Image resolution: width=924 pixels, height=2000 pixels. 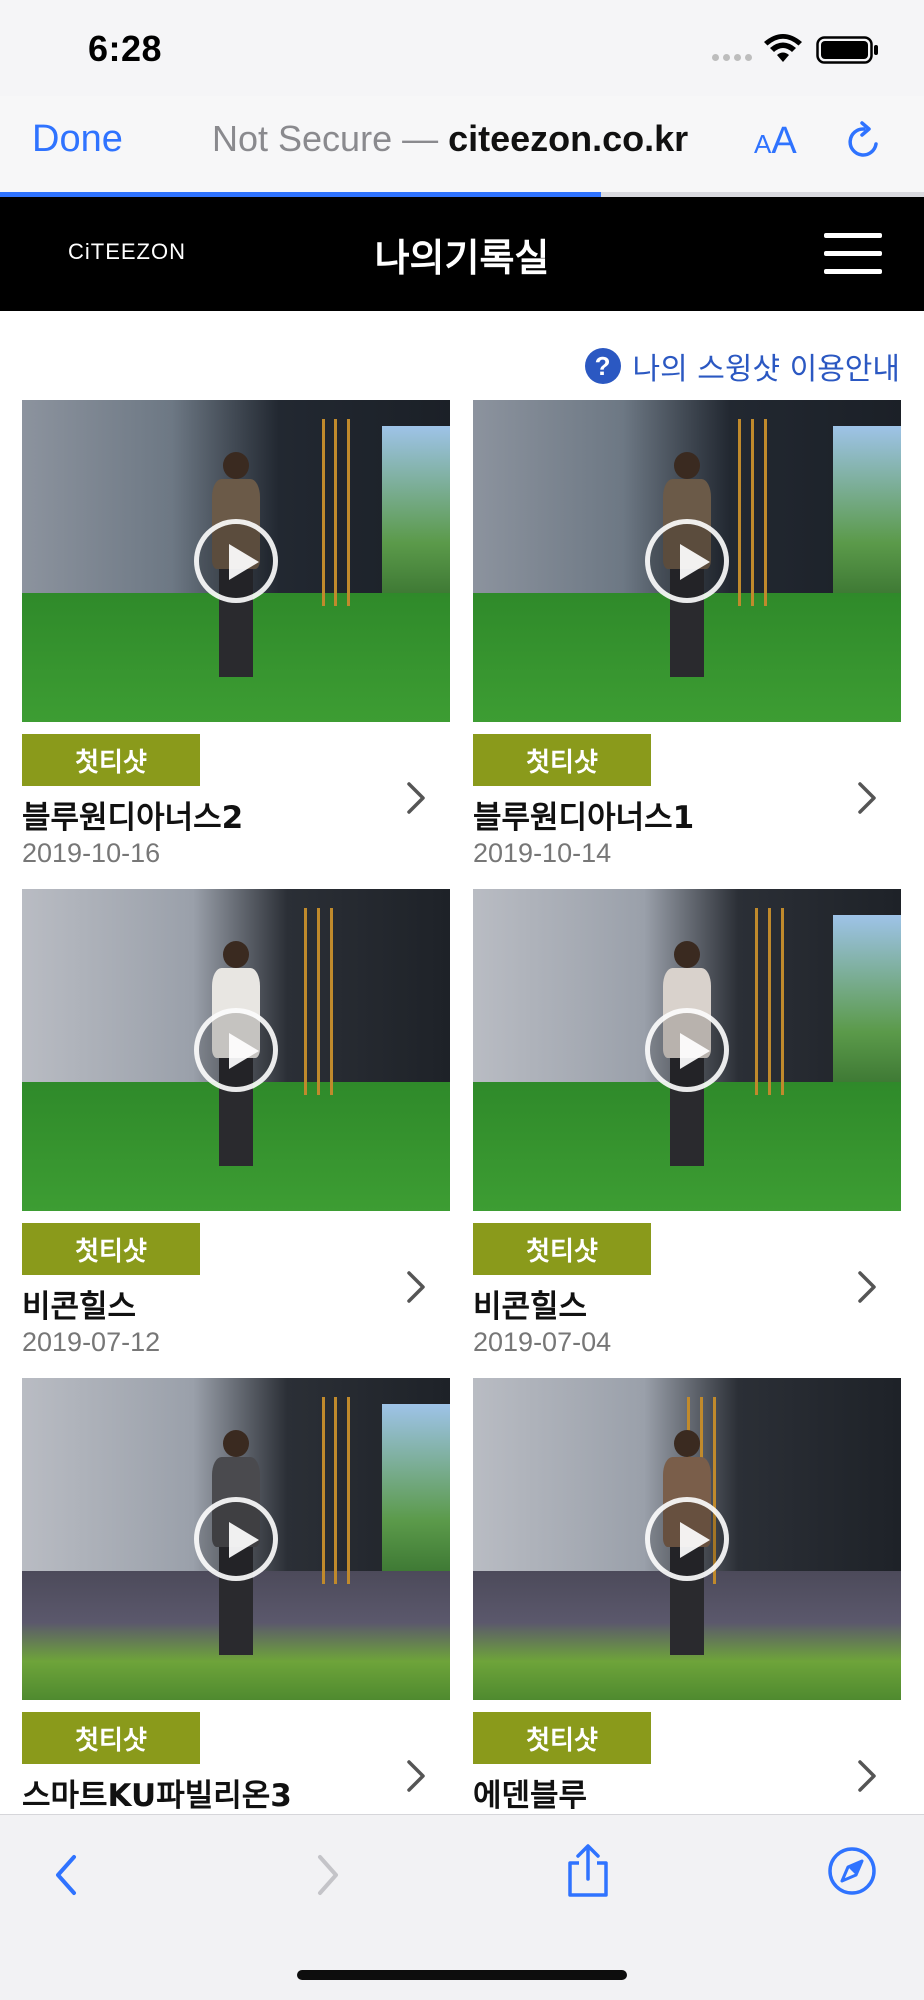 I want to click on battery-icon, so click(x=847, y=50).